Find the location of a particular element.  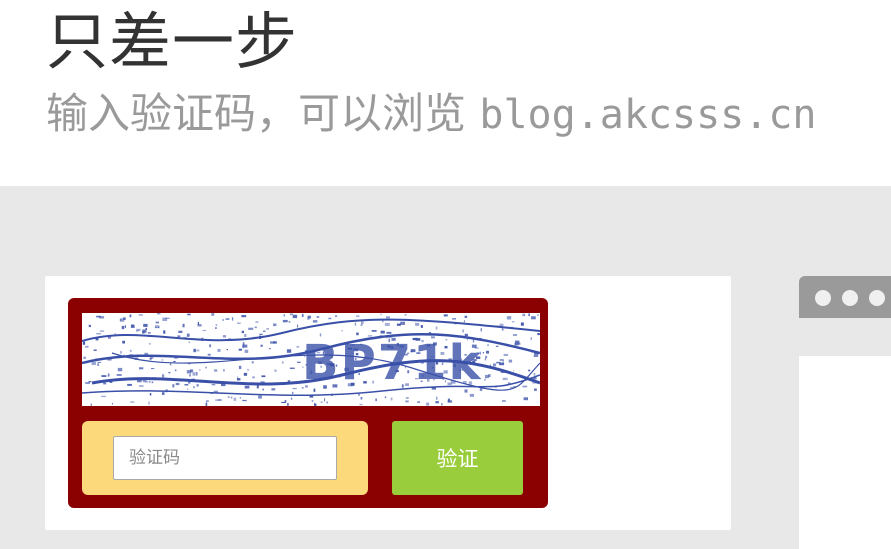

subtitle-text: 输入验证码，可以浏览 is located at coordinates (263, 113).